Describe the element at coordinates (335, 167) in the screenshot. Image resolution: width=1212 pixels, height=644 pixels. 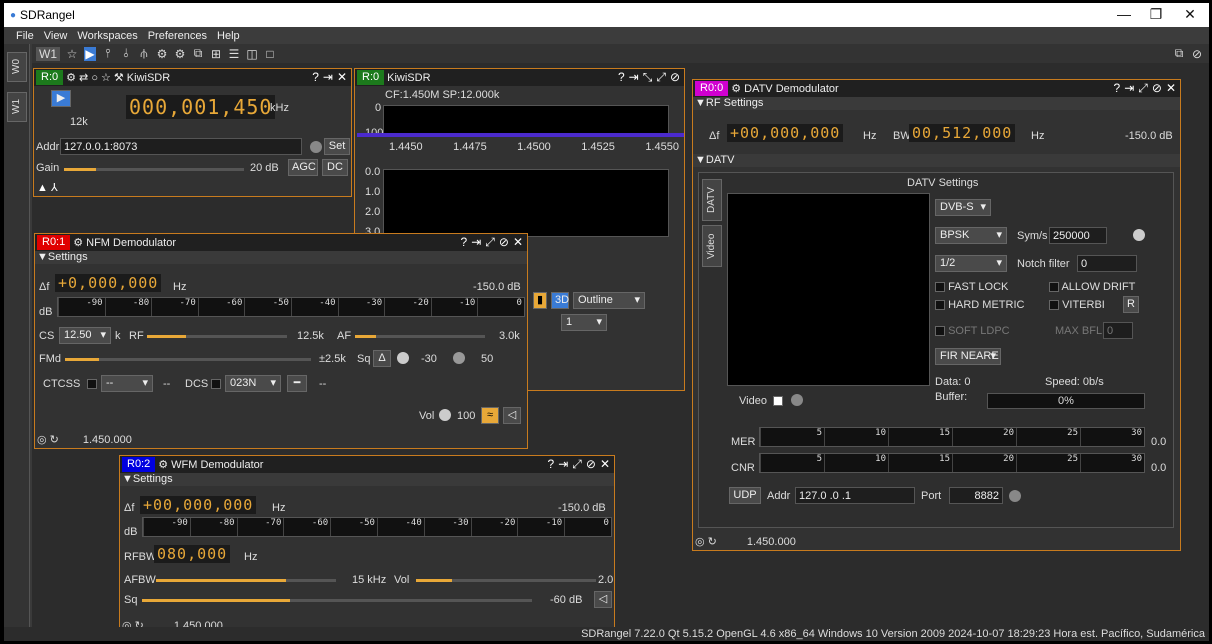
I see `dc-button: DC` at that location.